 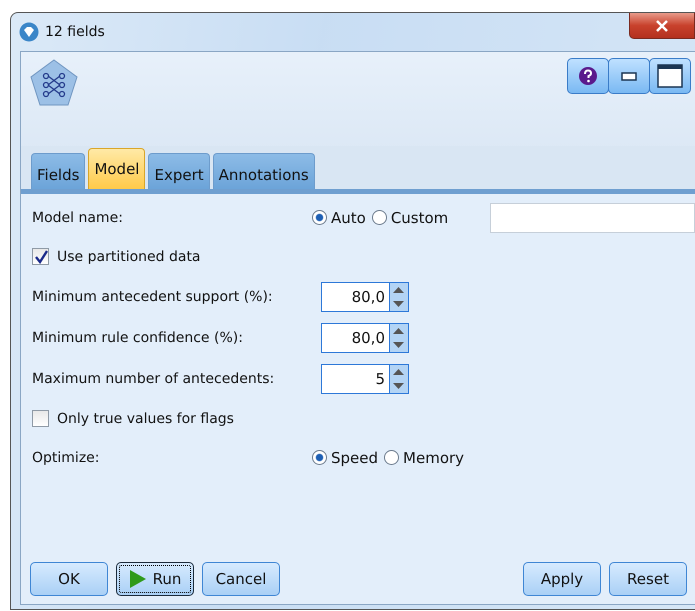 I want to click on tab: Fields, so click(x=58, y=171).